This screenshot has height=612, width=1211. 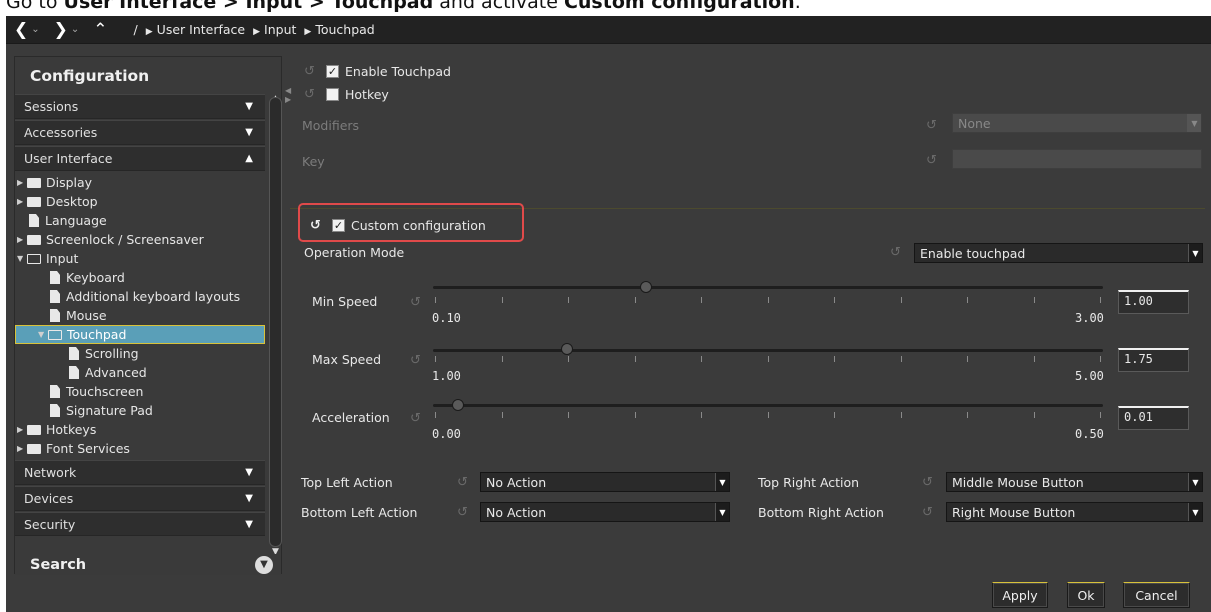 What do you see at coordinates (140, 277) in the screenshot?
I see `tree-item-keyboard: Keyboard` at bounding box center [140, 277].